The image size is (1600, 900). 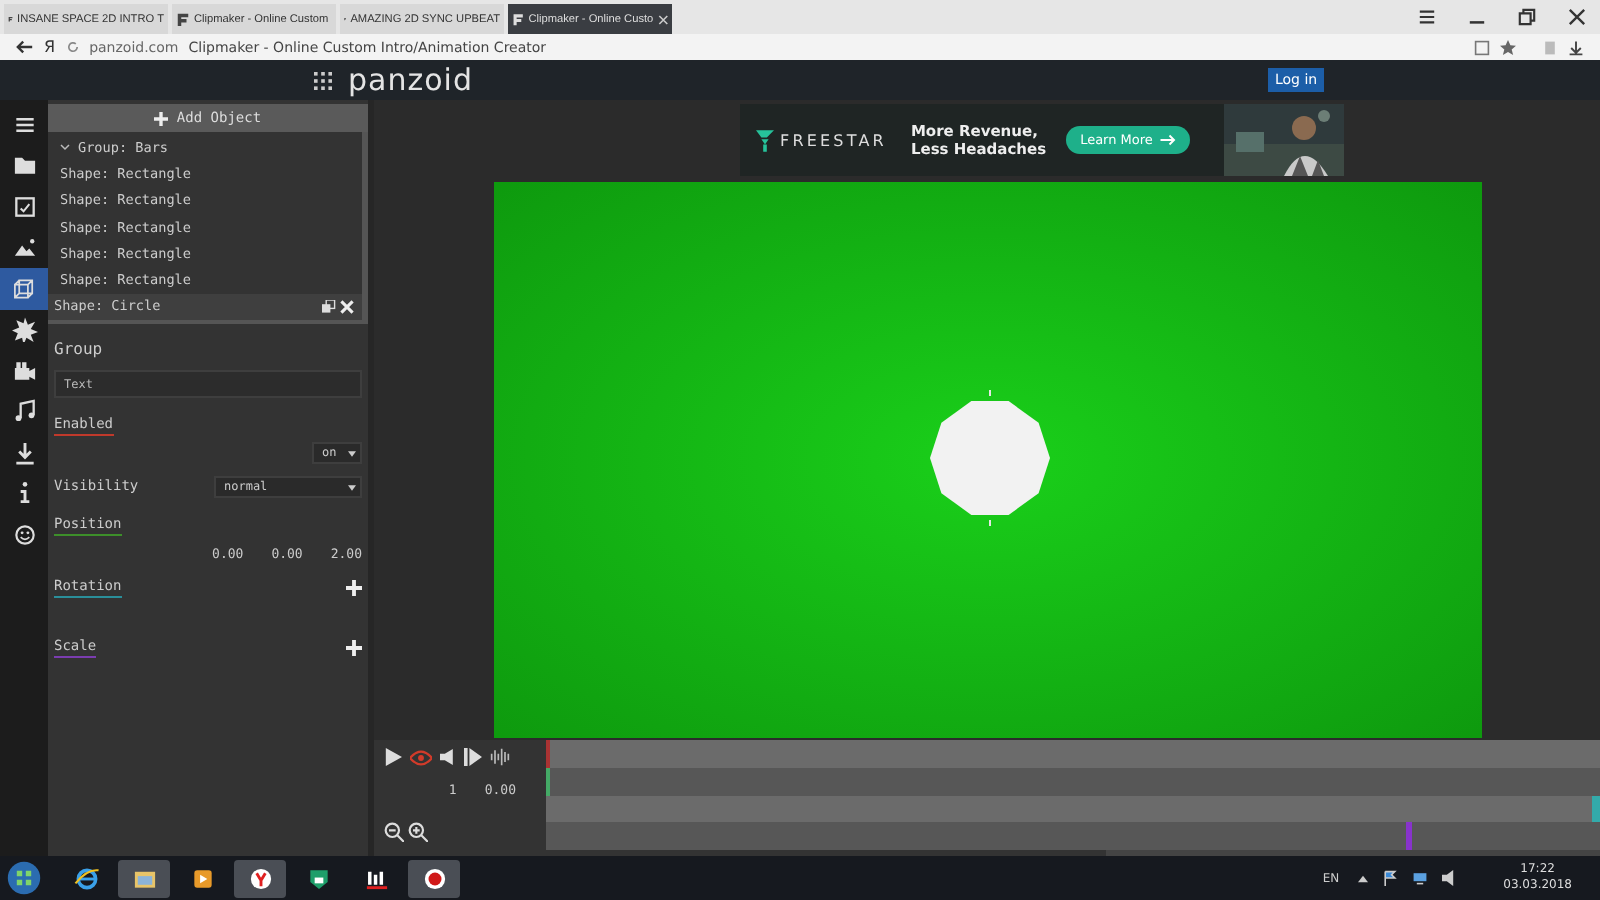 What do you see at coordinates (1577, 17) in the screenshot?
I see `close-icon` at bounding box center [1577, 17].